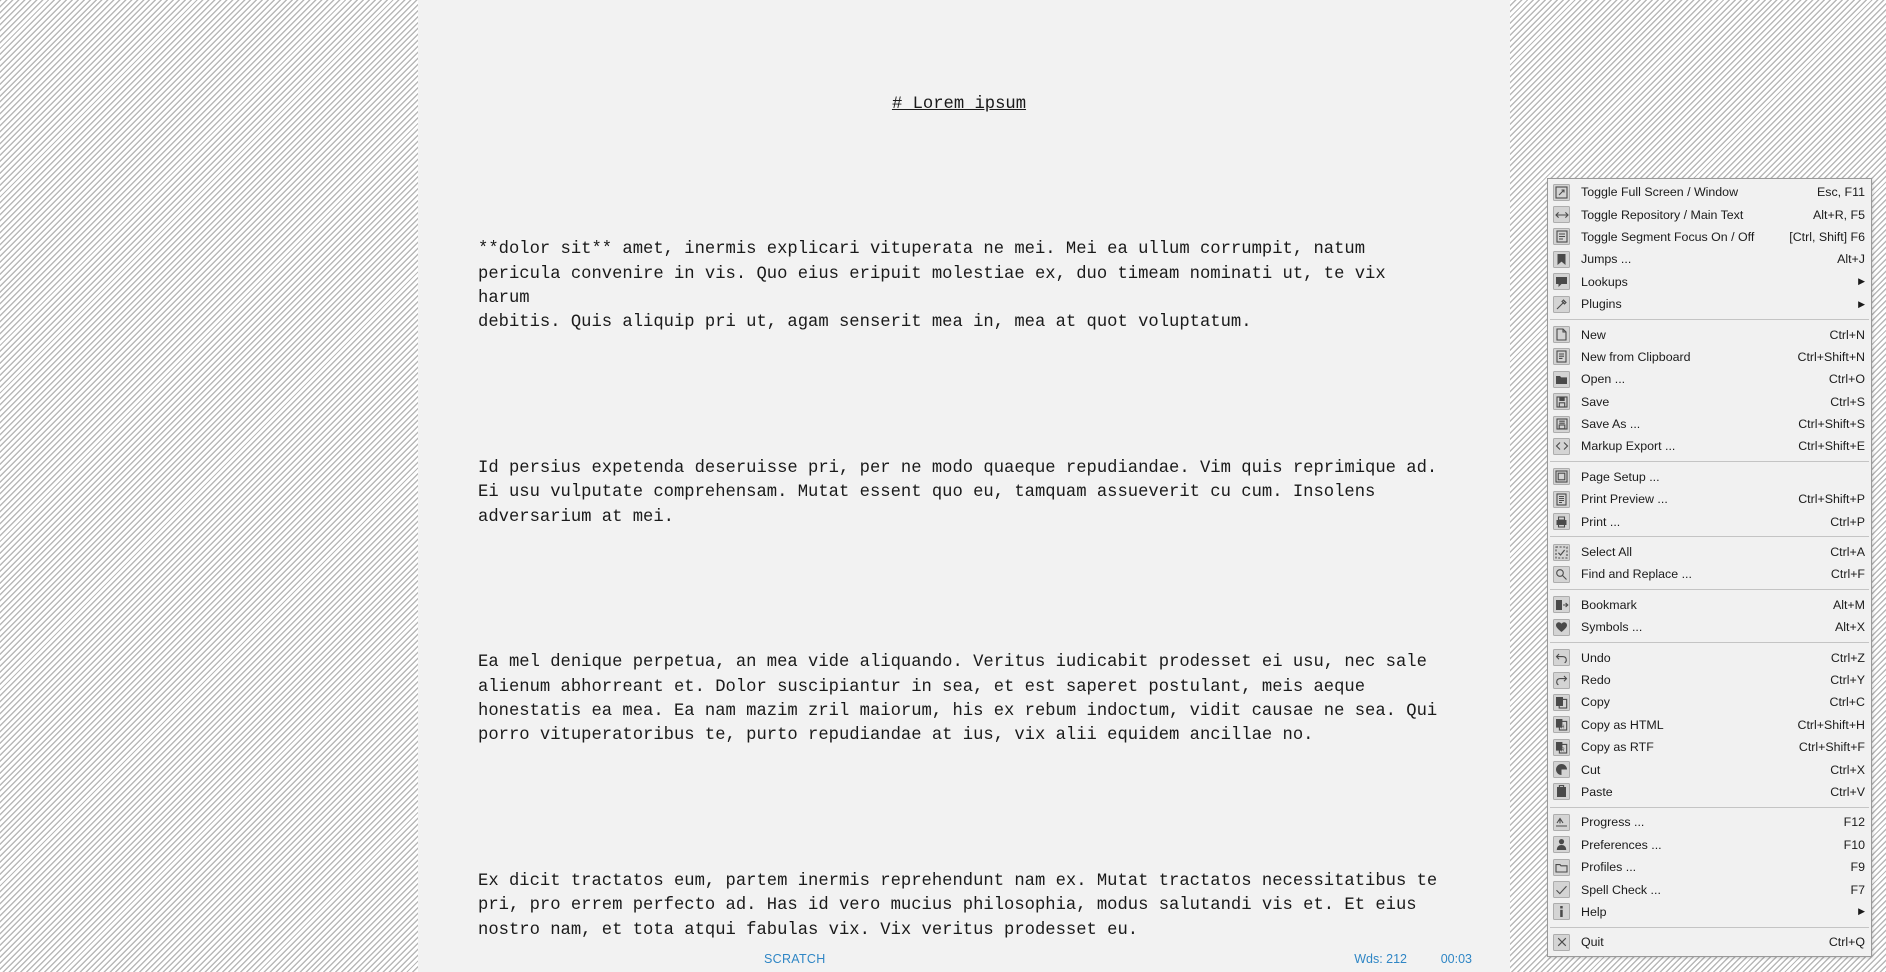 The height and width of the screenshot is (972, 1886). What do you see at coordinates (1617, 747) in the screenshot?
I see `menu-item-label: Copy as RTF` at bounding box center [1617, 747].